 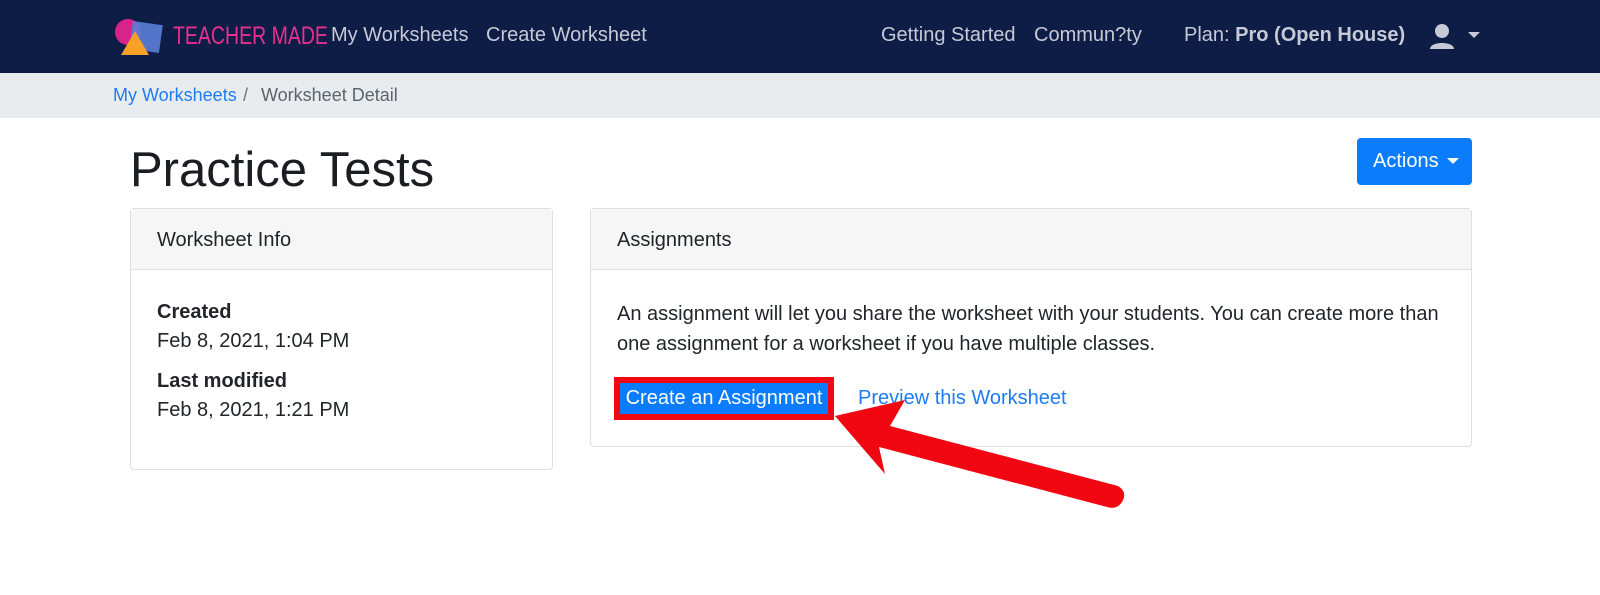 What do you see at coordinates (1207, 35) in the screenshot?
I see `plan-label: Plan:` at bounding box center [1207, 35].